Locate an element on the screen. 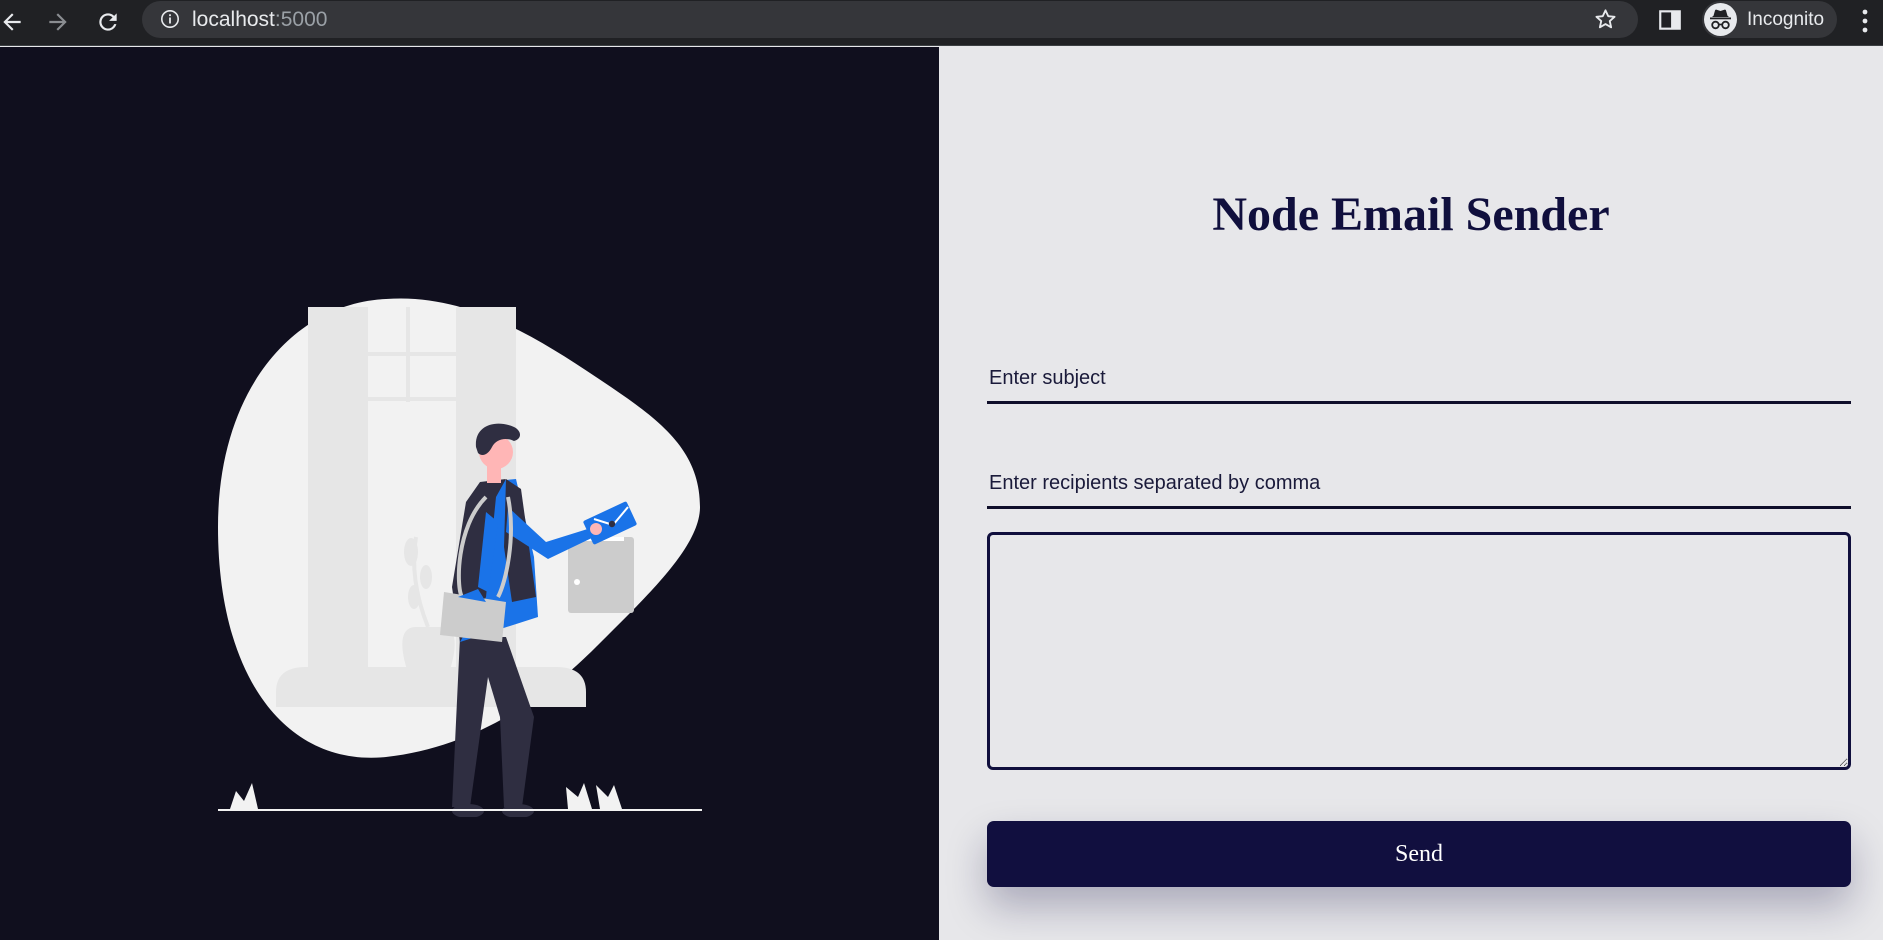 This screenshot has height=940, width=1883. back-button is located at coordinates (15, 22).